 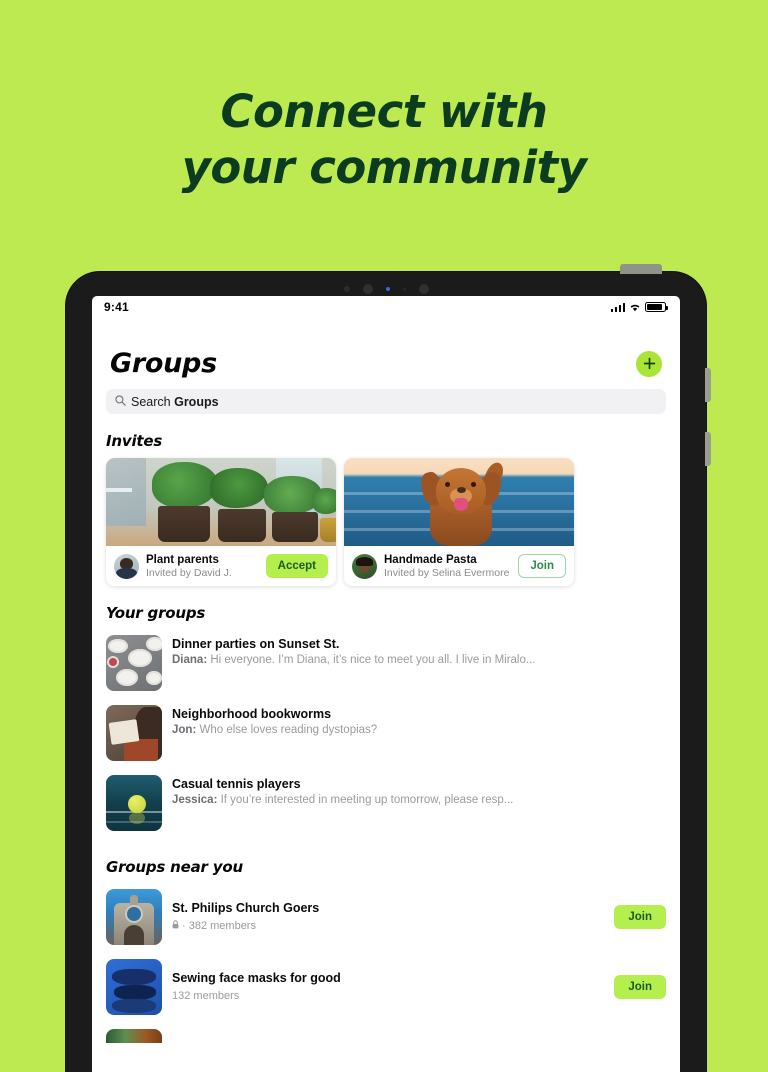 I want to click on headline-text: Connect with your community, so click(x=384, y=140).